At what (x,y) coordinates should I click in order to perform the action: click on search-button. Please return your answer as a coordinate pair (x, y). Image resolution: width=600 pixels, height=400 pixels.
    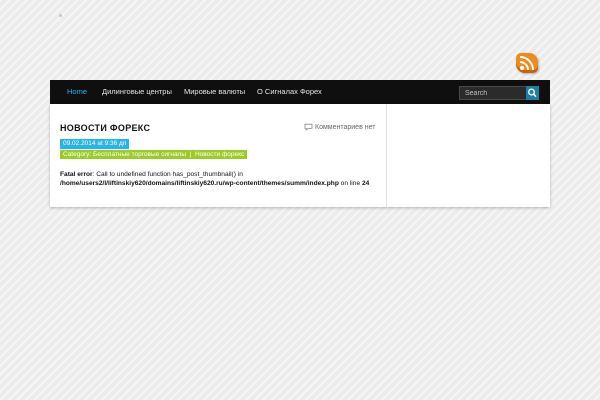
    Looking at the image, I should click on (532, 93).